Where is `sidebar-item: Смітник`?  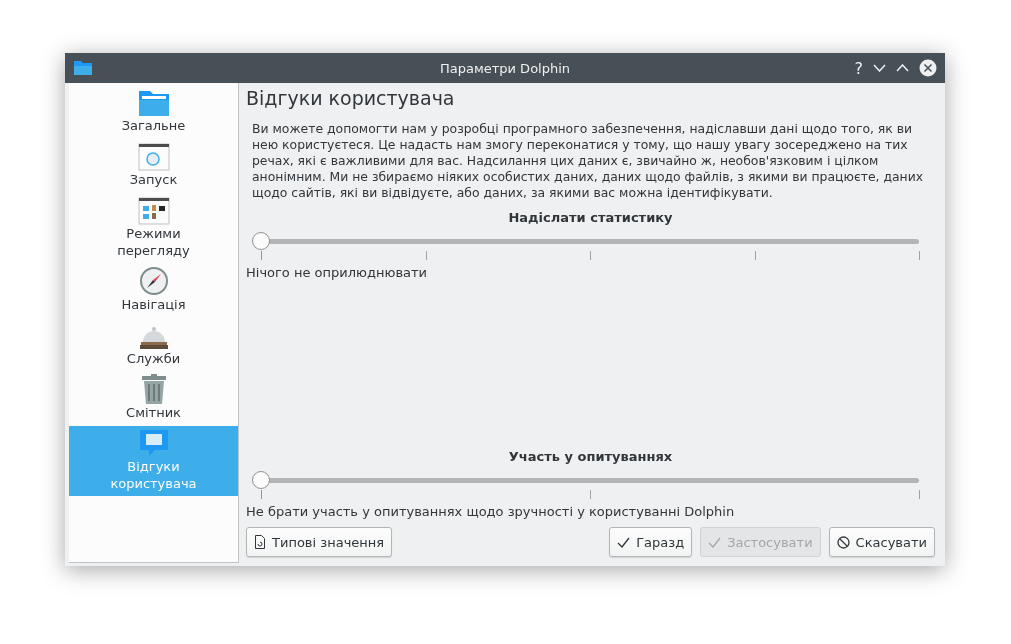
sidebar-item: Смітник is located at coordinates (153, 399).